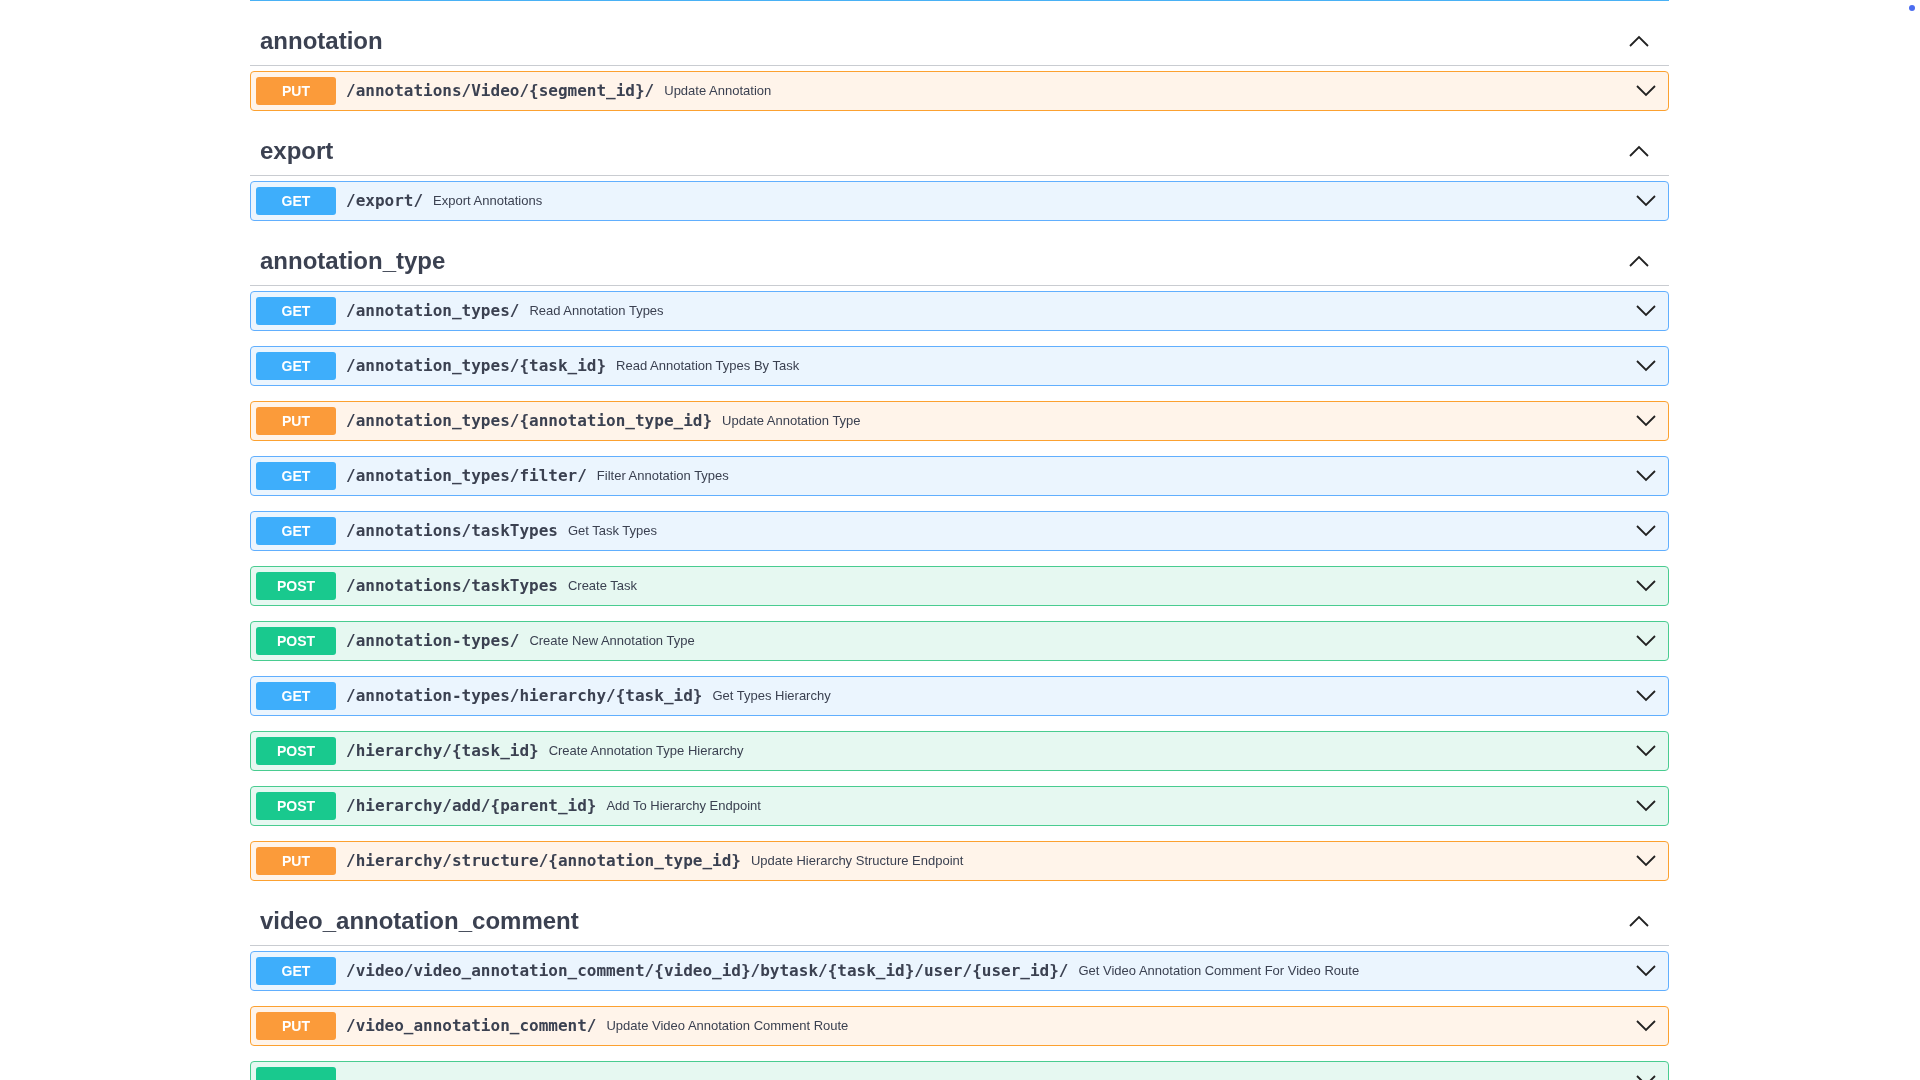 Image resolution: width=1920 pixels, height=1080 pixels. I want to click on operation-row: PUT /video_annotation_comment/ Update Video Annotation Comment Route, so click(959, 1026).